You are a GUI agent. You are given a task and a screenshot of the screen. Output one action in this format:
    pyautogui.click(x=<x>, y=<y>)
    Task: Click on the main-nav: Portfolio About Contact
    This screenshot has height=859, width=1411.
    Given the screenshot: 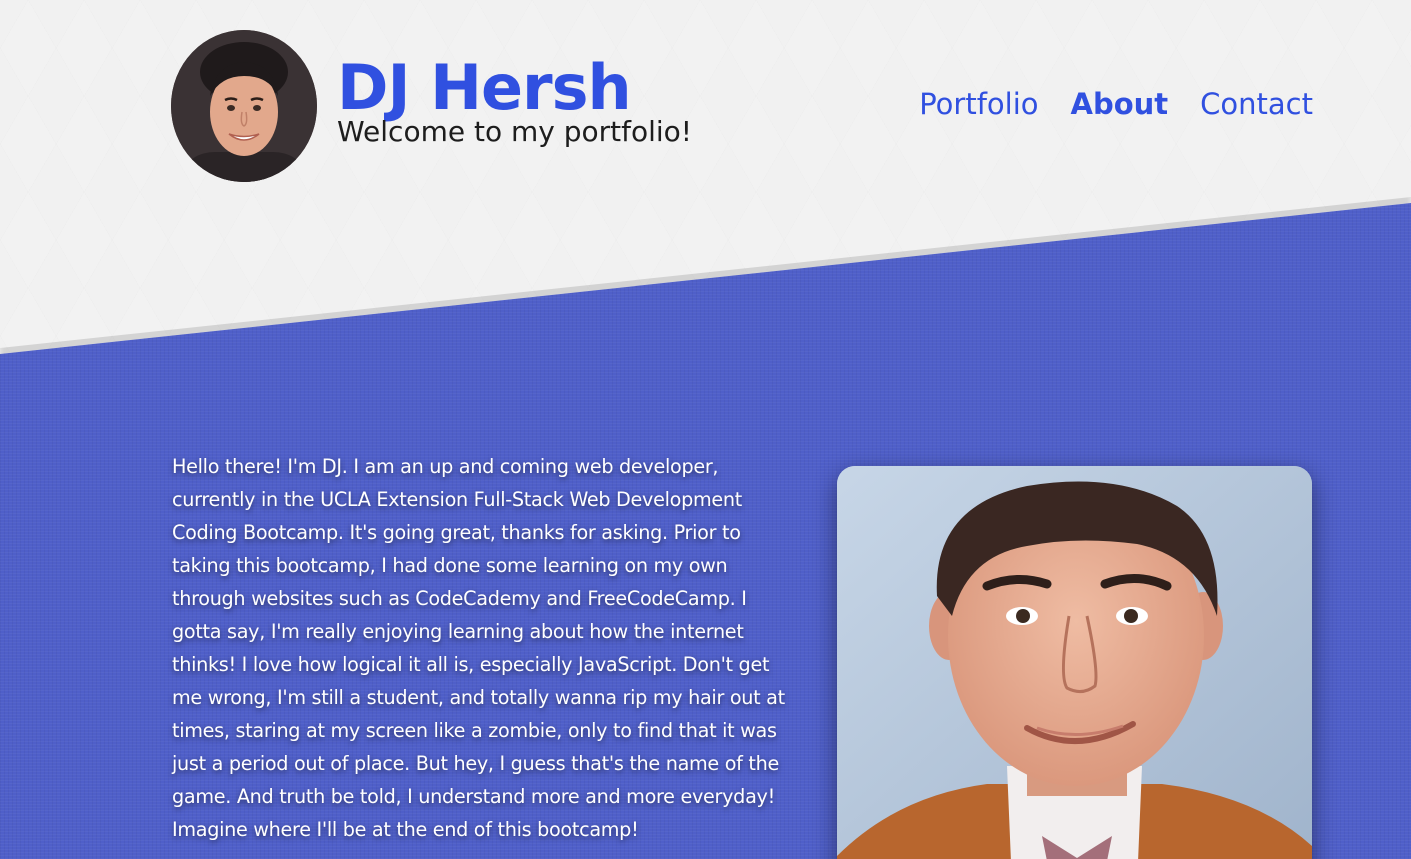 What is the action you would take?
    pyautogui.click(x=1116, y=104)
    